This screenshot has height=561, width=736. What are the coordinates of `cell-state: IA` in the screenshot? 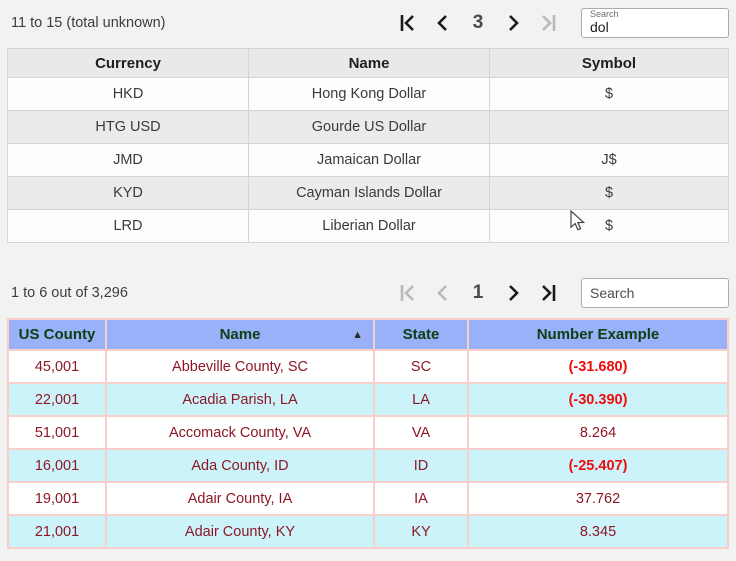 It's located at (421, 498).